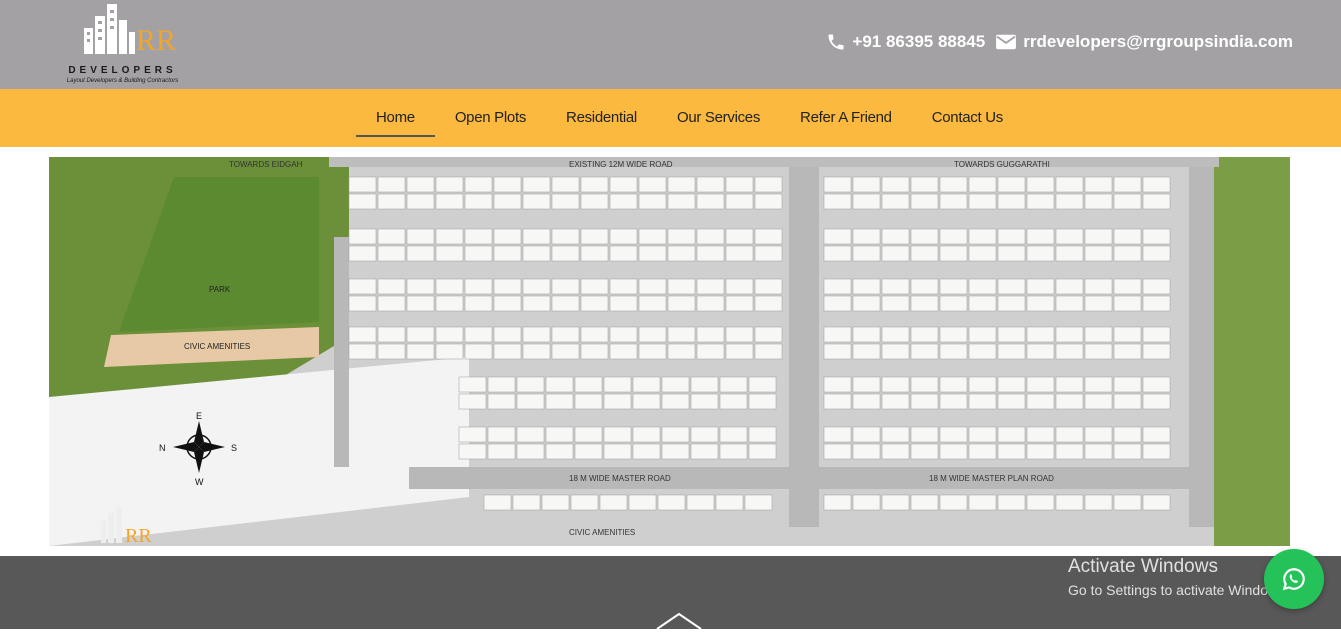 The width and height of the screenshot is (1341, 634). I want to click on footer-logo-icon, so click(679, 623).